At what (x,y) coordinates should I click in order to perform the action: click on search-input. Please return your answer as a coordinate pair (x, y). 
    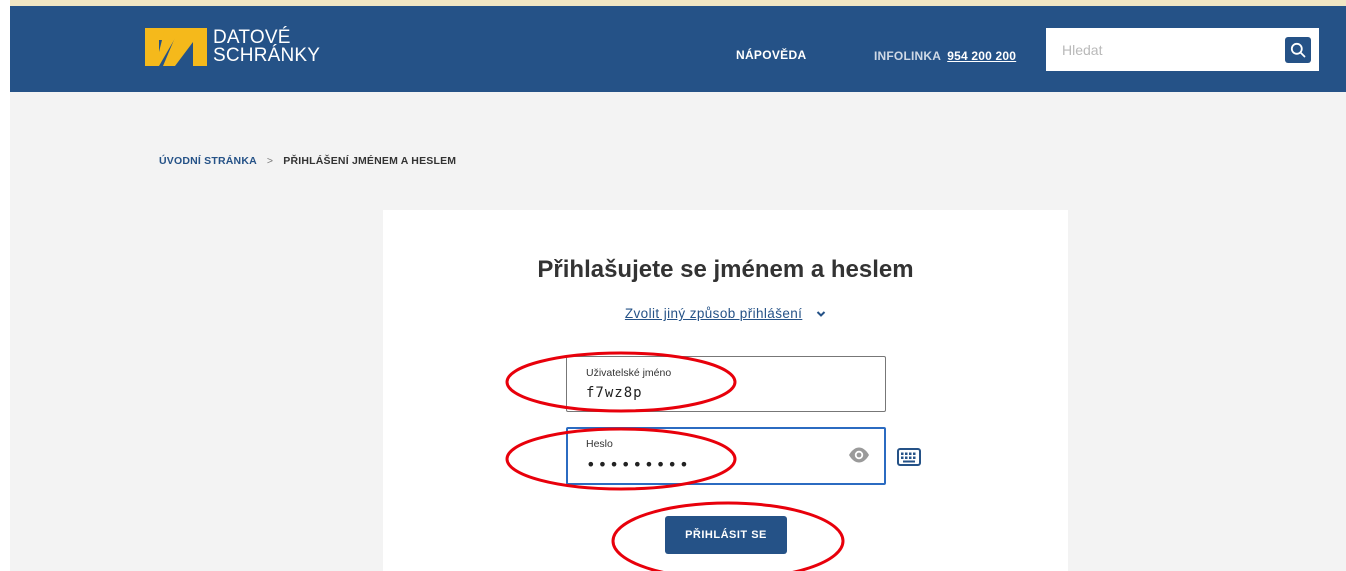
    Looking at the image, I should click on (1165, 49).